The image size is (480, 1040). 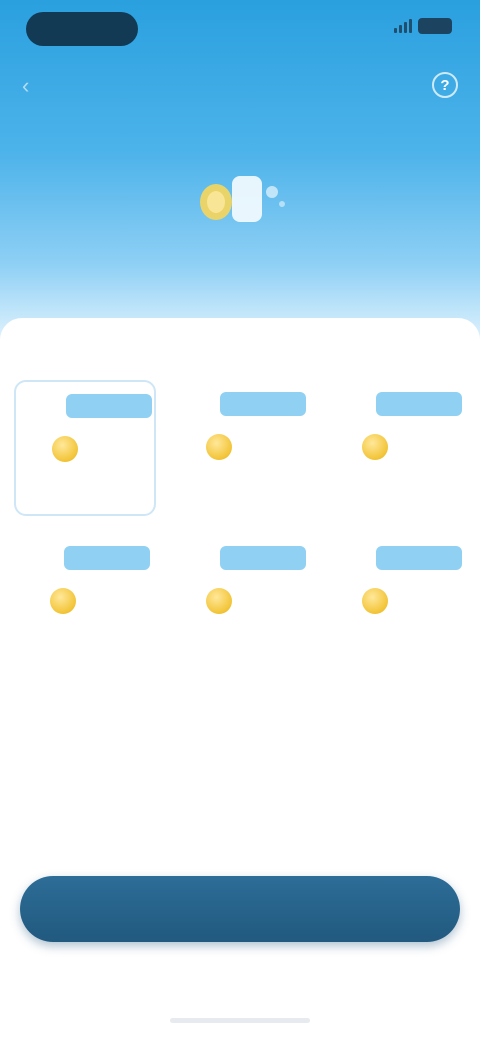 I want to click on battery-icon, so click(x=435, y=26).